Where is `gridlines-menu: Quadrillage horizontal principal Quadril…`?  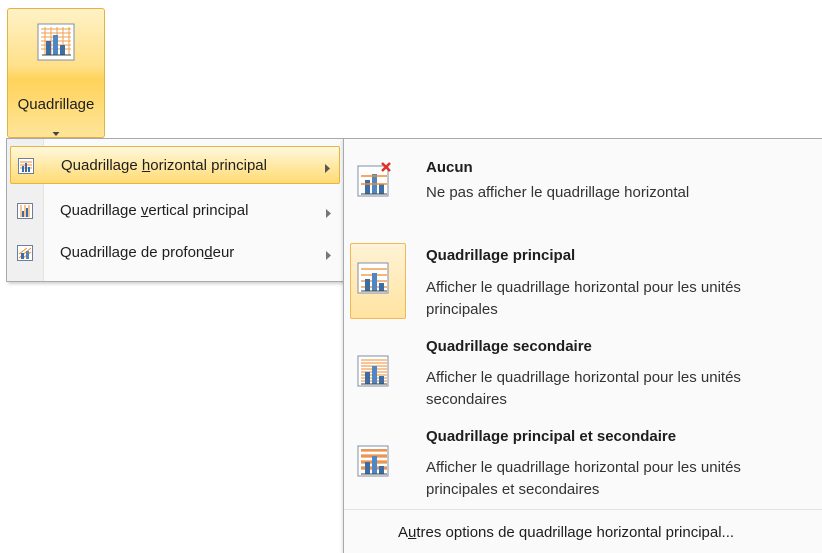 gridlines-menu: Quadrillage horizontal principal Quadril… is located at coordinates (175, 210).